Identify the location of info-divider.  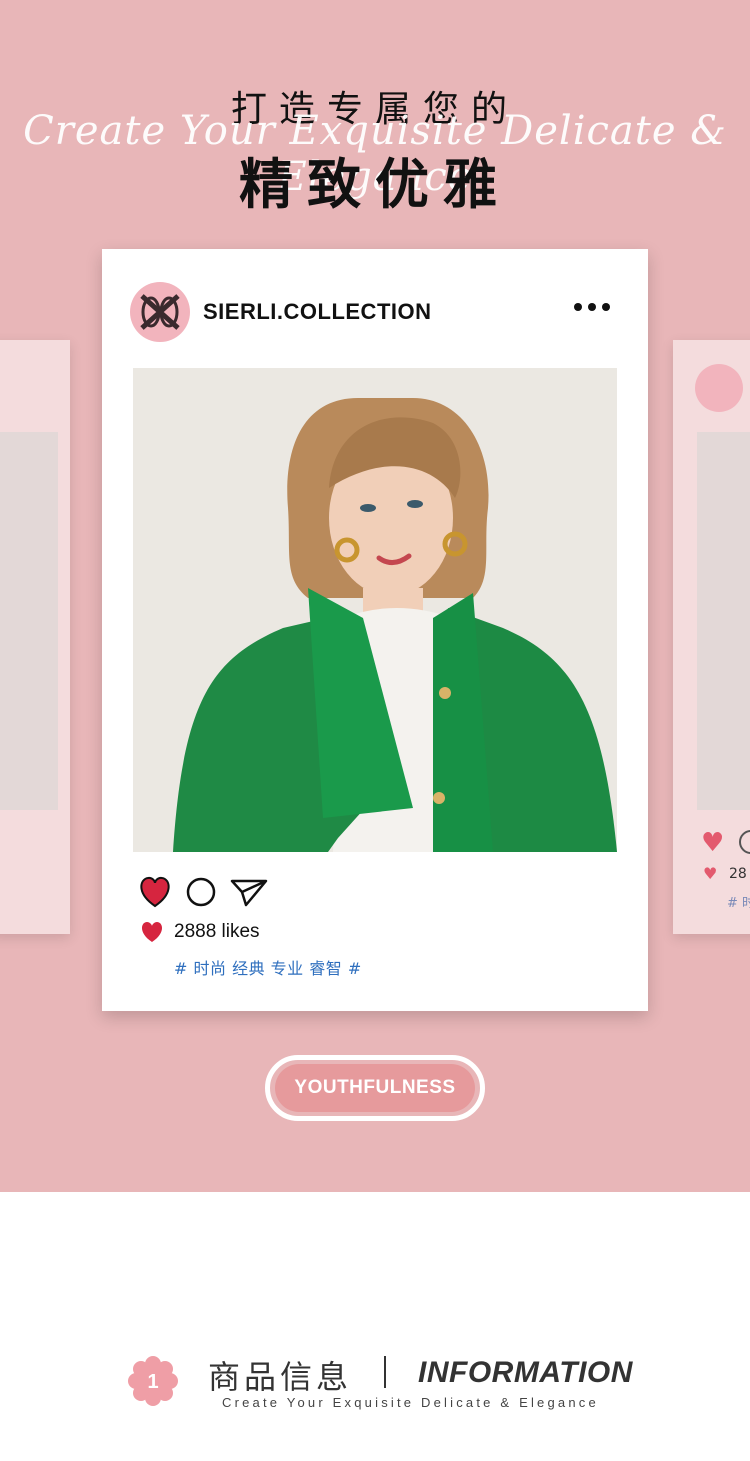
(385, 1372).